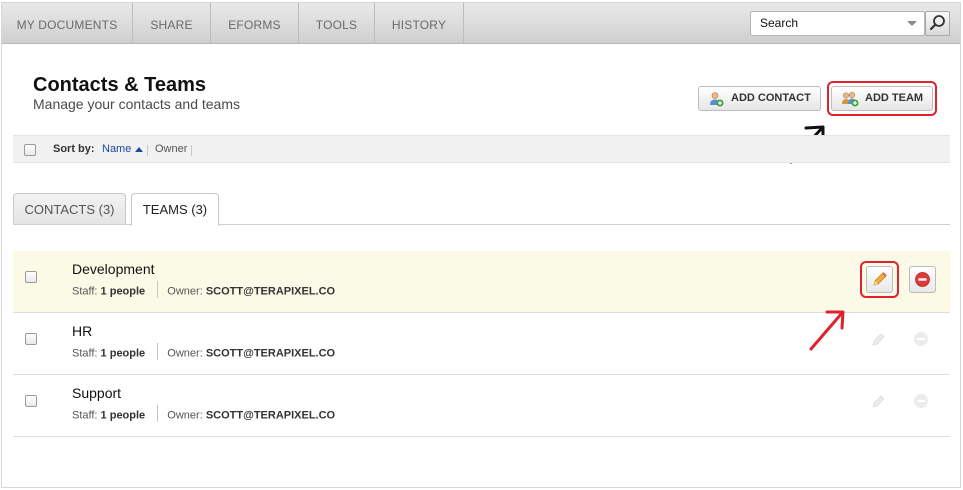 The width and height of the screenshot is (963, 490). What do you see at coordinates (69, 208) in the screenshot?
I see `tab-contacts: CONTACTS (3)` at bounding box center [69, 208].